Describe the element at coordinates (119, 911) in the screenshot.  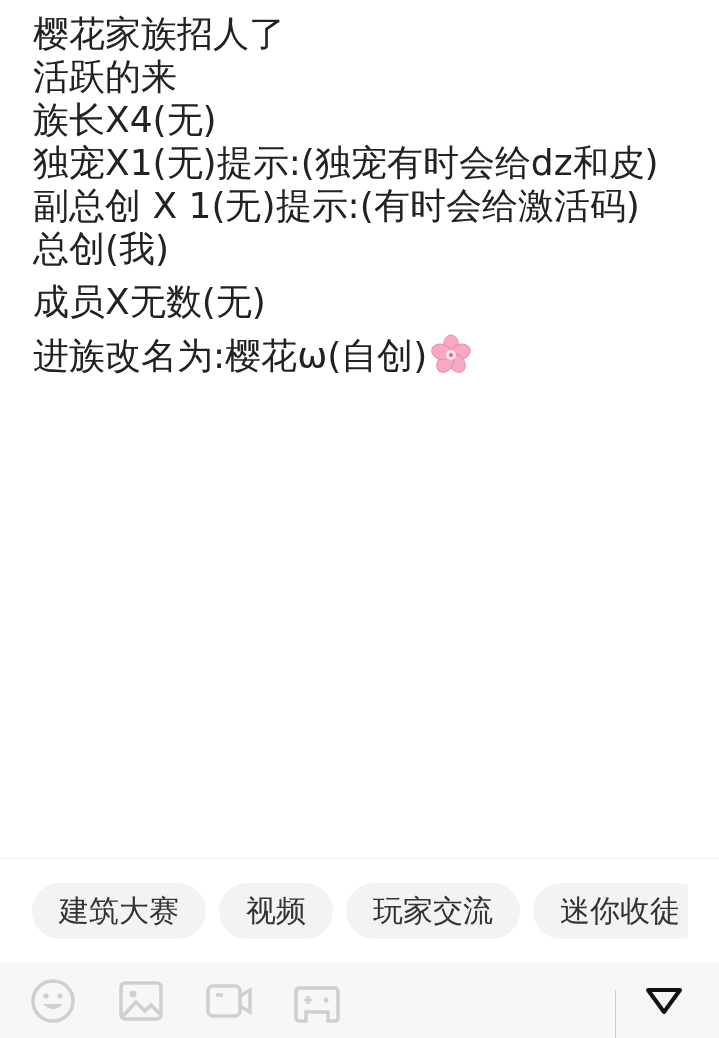
I see `topic-tag: 建筑大赛` at that location.